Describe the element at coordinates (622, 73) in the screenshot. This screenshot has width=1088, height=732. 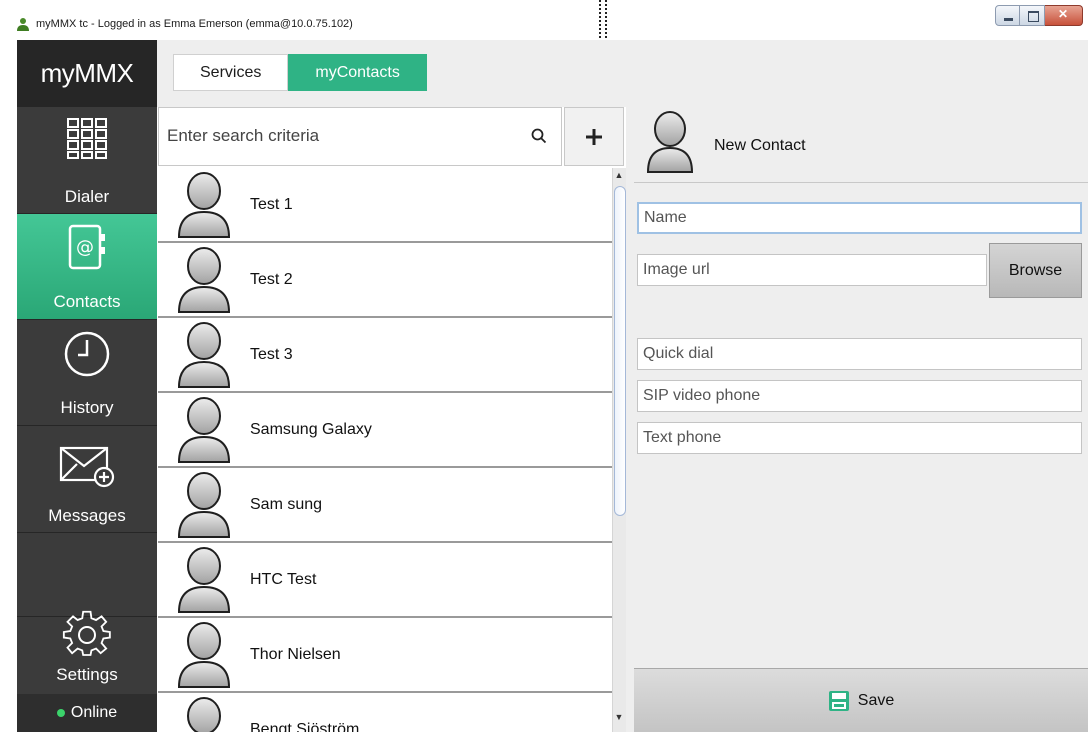
I see `top-bar: Services myContacts` at that location.